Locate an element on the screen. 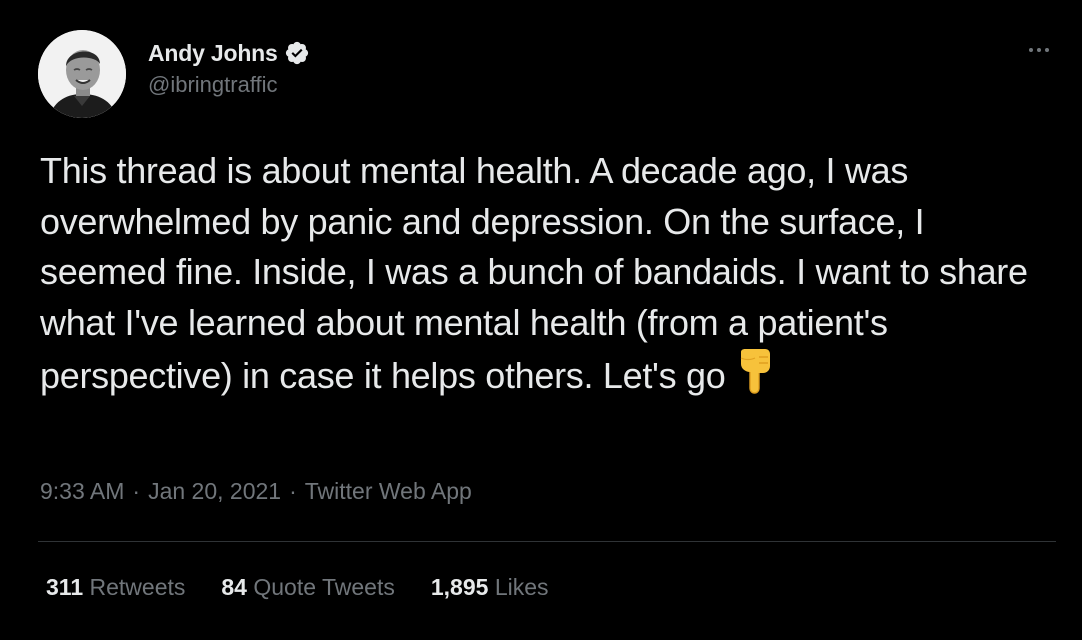 The height and width of the screenshot is (640, 1082). divider is located at coordinates (547, 541).